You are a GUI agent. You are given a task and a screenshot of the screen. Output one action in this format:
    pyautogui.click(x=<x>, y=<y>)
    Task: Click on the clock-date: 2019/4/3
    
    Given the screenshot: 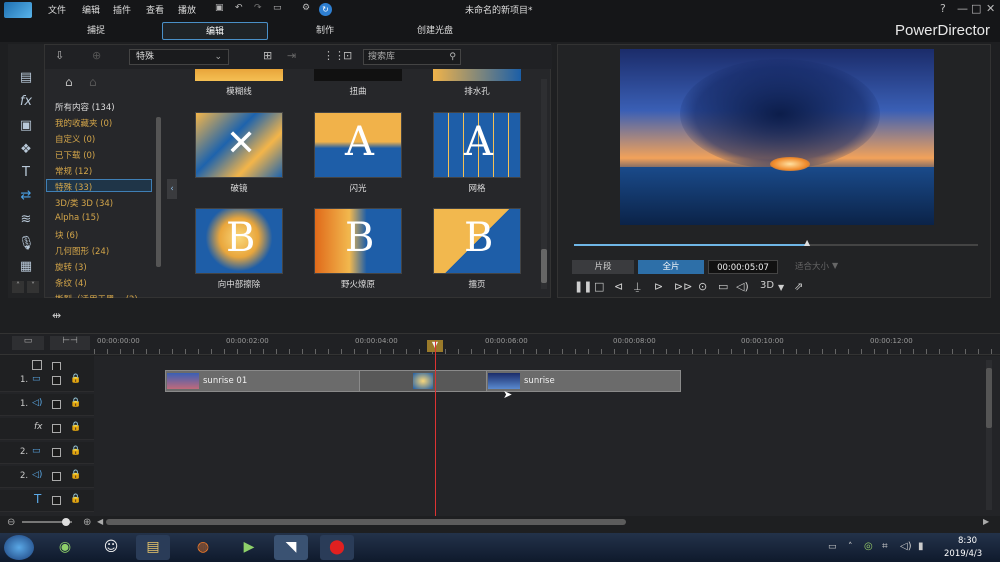 What is the action you would take?
    pyautogui.click(x=963, y=554)
    